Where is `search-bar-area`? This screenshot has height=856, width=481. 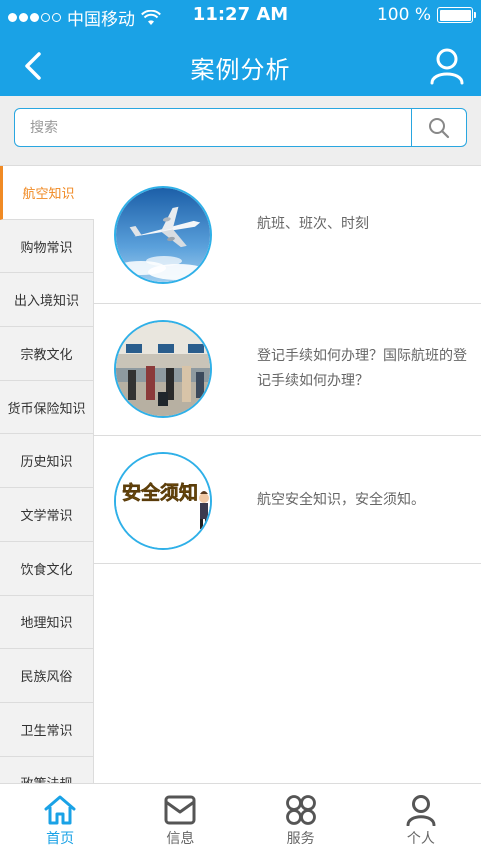 search-bar-area is located at coordinates (240, 131).